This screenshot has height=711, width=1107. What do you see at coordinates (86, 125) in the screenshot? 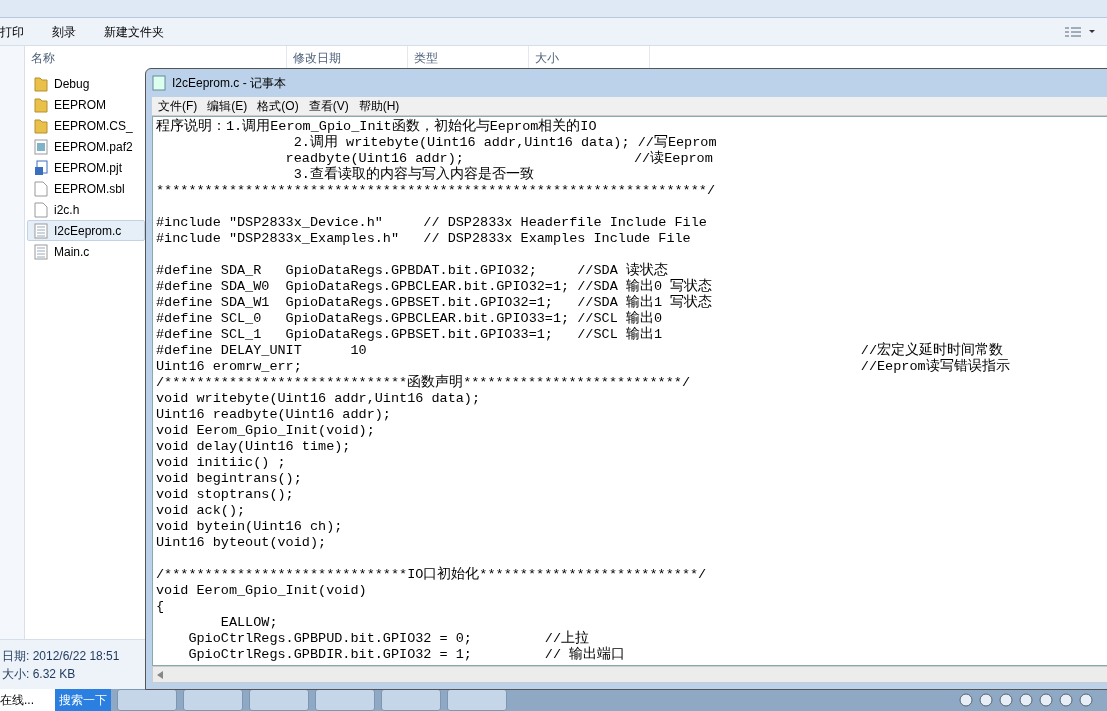
I see `file-item: EEPROM.CS_` at bounding box center [86, 125].